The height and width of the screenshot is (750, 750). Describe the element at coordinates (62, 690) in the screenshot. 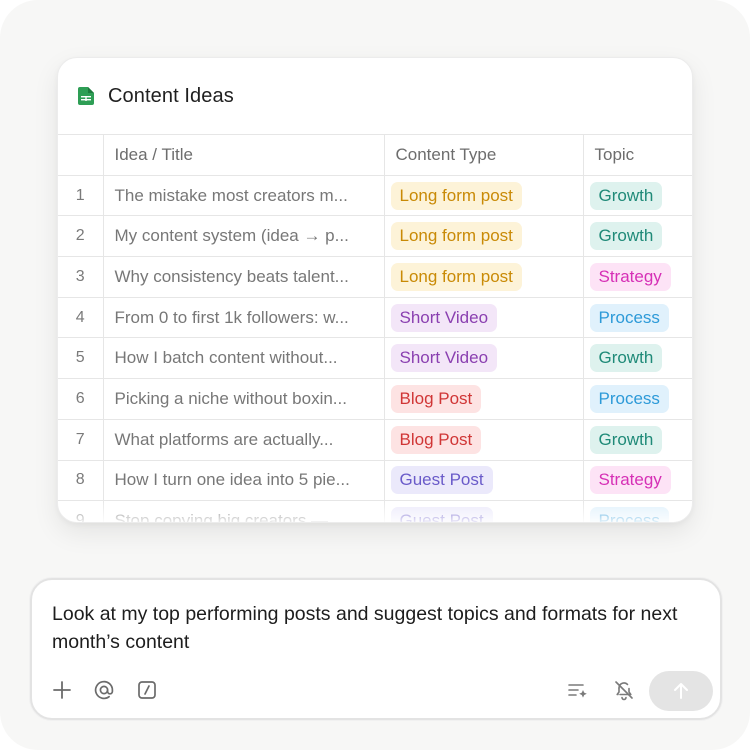

I see `plus-icon` at that location.